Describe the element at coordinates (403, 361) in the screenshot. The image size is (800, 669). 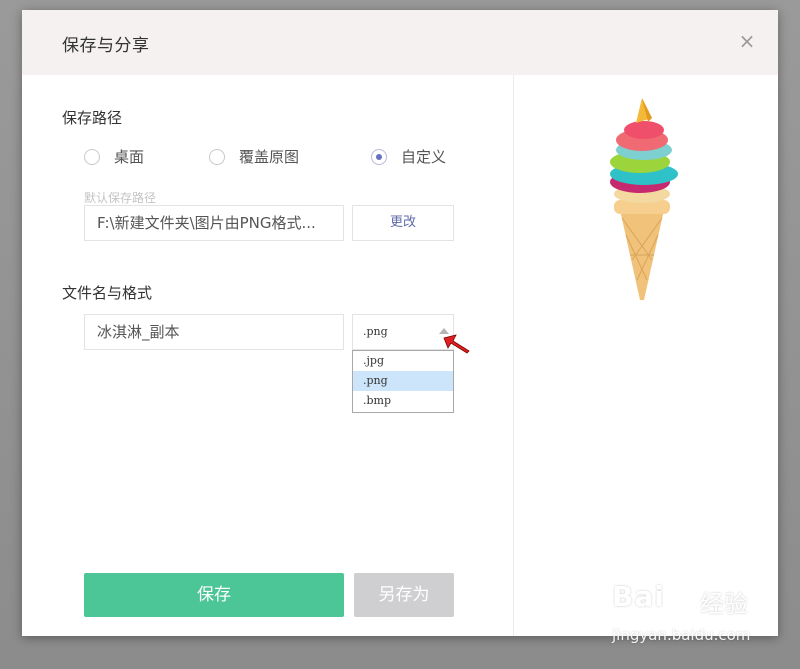
I see `format-option-jpg: .jpg` at that location.